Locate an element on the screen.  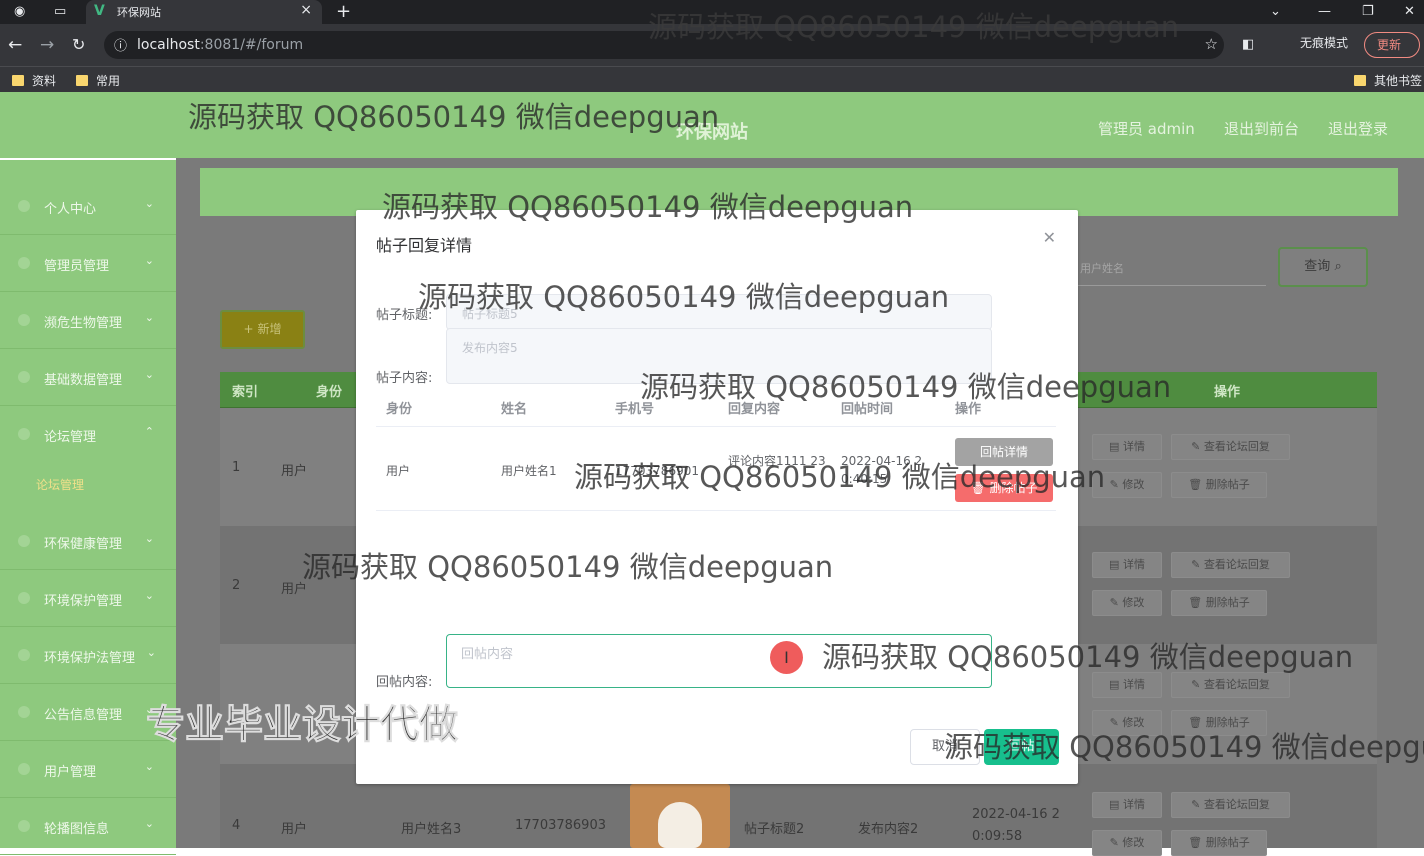
sidebar-item-label: 环境保护法管理 is located at coordinates (90, 658).